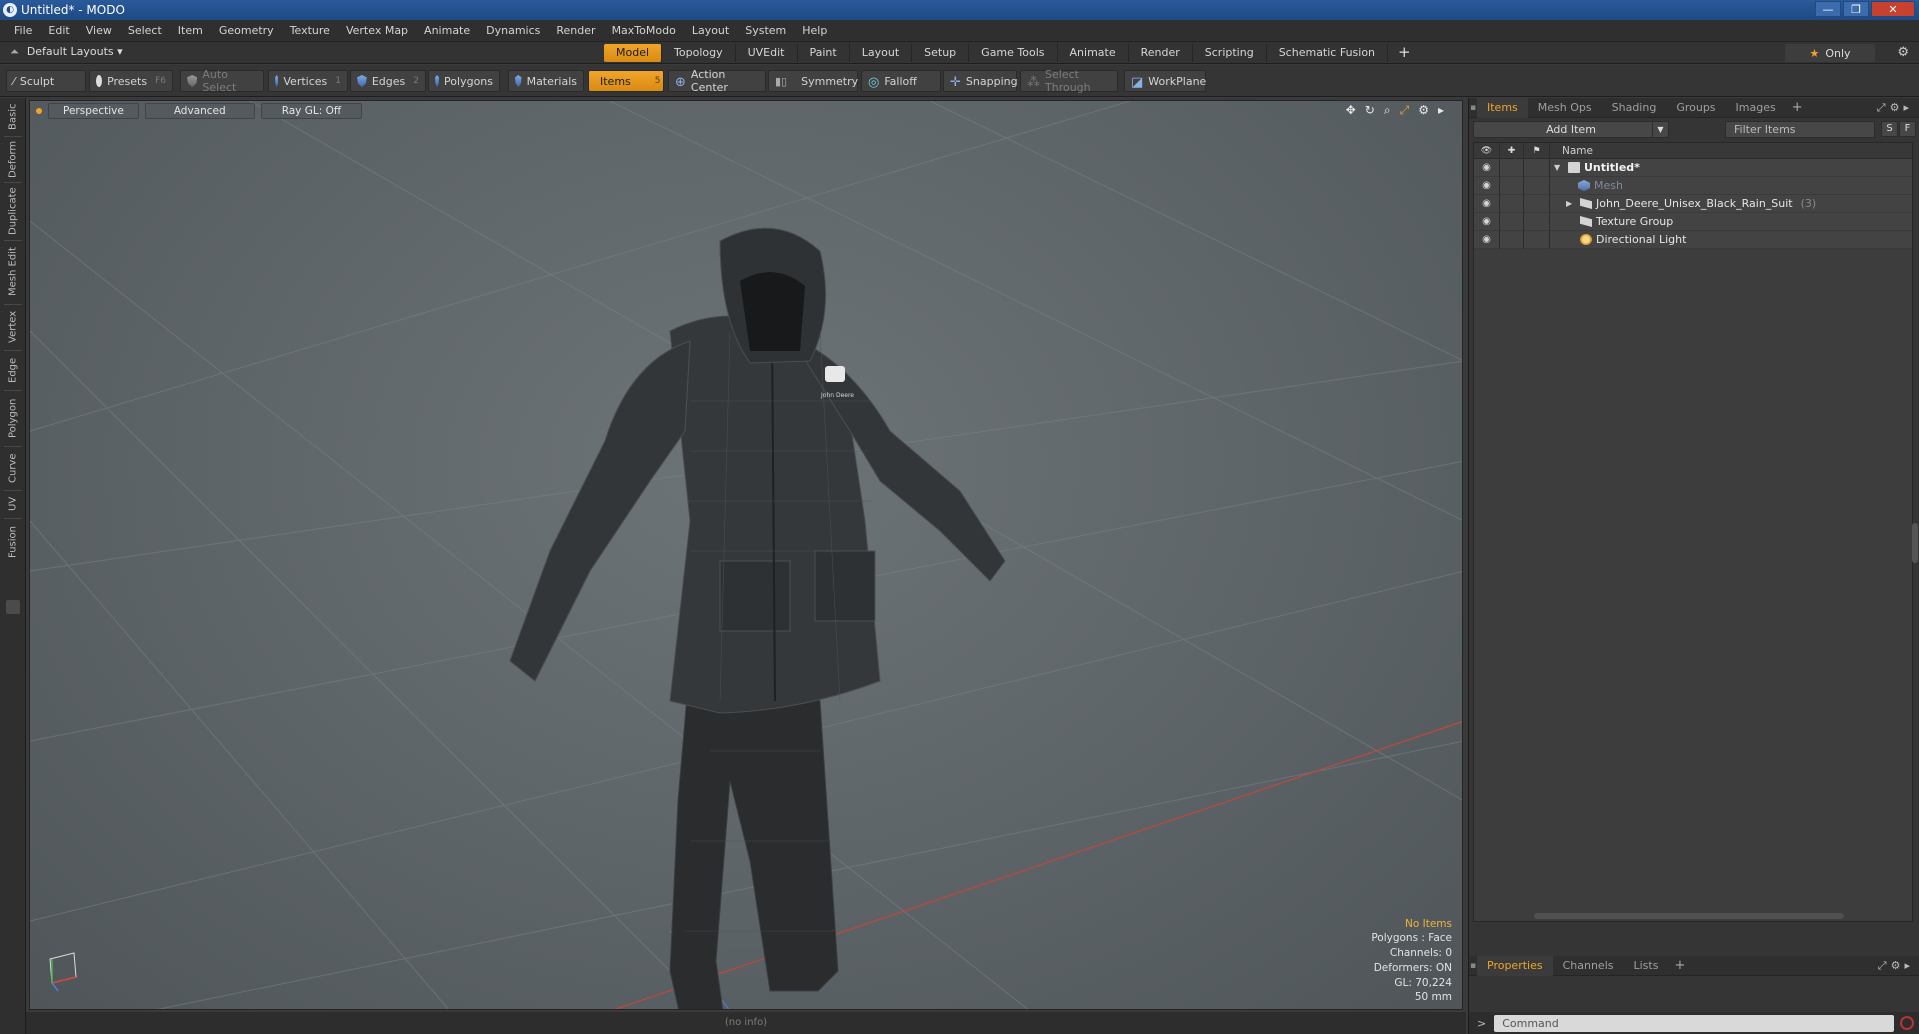 The width and height of the screenshot is (1919, 1034). I want to click on auto-select-button: Auto Select, so click(222, 81).